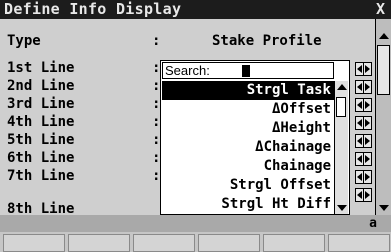 Image resolution: width=391 pixels, height=252 pixels. Describe the element at coordinates (93, 9) in the screenshot. I see `window-title: Define Info Display` at that location.